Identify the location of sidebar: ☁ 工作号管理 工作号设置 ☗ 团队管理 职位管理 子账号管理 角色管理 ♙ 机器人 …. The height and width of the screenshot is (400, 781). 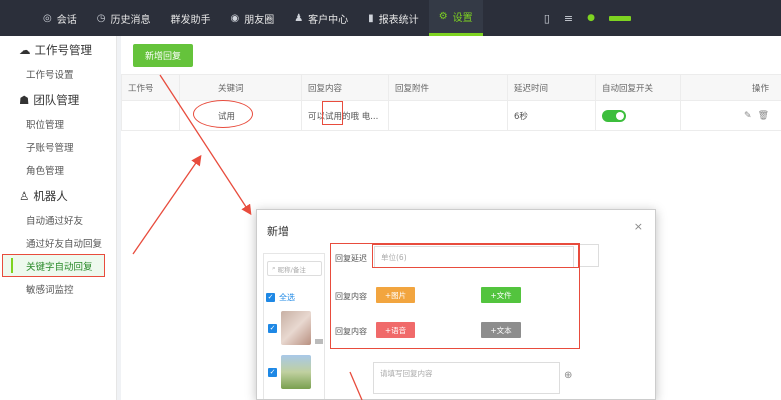
(58, 218).